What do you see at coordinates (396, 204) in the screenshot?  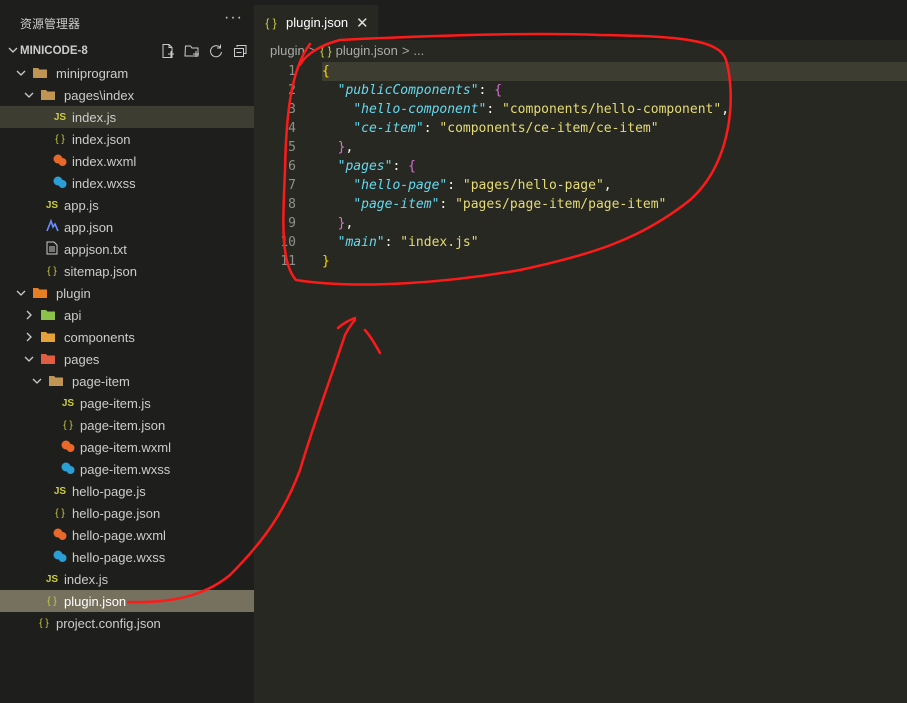 I see `code-token: "page-item"` at bounding box center [396, 204].